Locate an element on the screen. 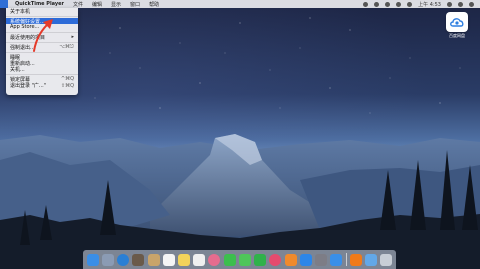 The height and width of the screenshot is (269, 480). facetime-icon is located at coordinates (229, 259).